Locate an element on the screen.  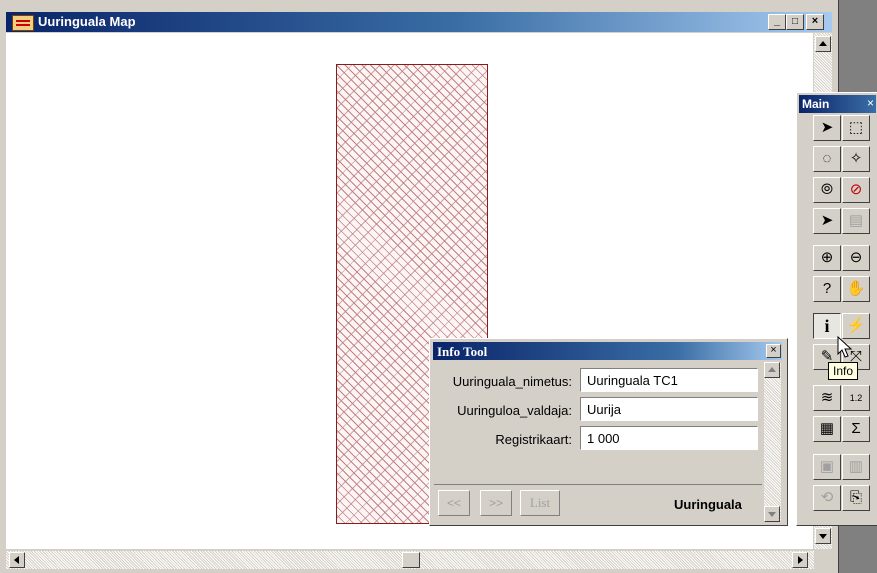
unselect-icon: ⊘ is located at coordinates (856, 189).